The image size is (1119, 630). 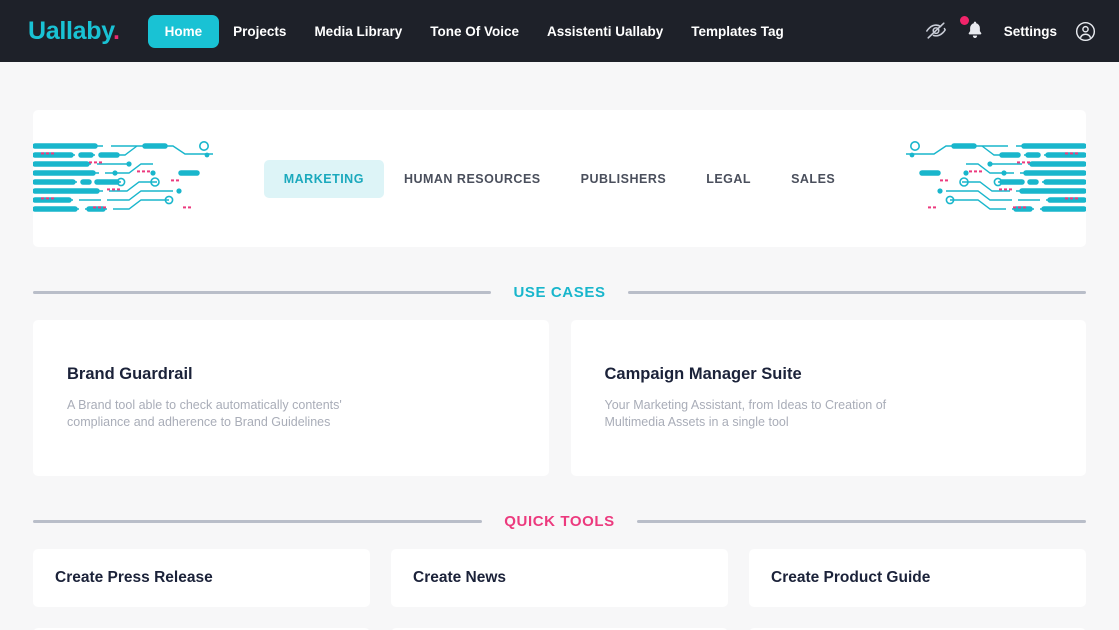 What do you see at coordinates (460, 577) in the screenshot?
I see `tool-title: Create News` at bounding box center [460, 577].